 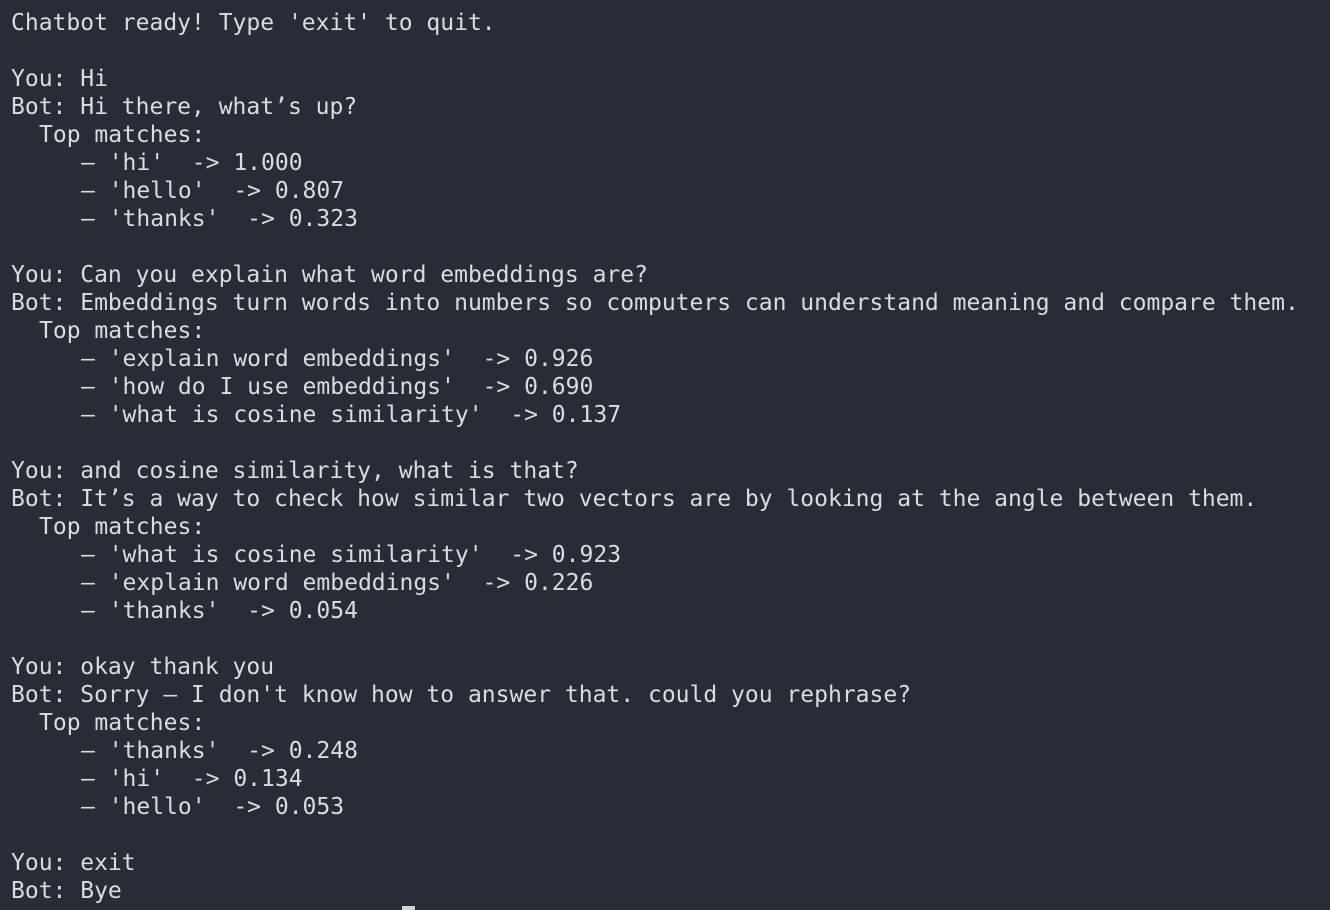 What do you see at coordinates (337, 583) in the screenshot?
I see `terminal-line: – 'explain word embeddings' -> 0.226` at bounding box center [337, 583].